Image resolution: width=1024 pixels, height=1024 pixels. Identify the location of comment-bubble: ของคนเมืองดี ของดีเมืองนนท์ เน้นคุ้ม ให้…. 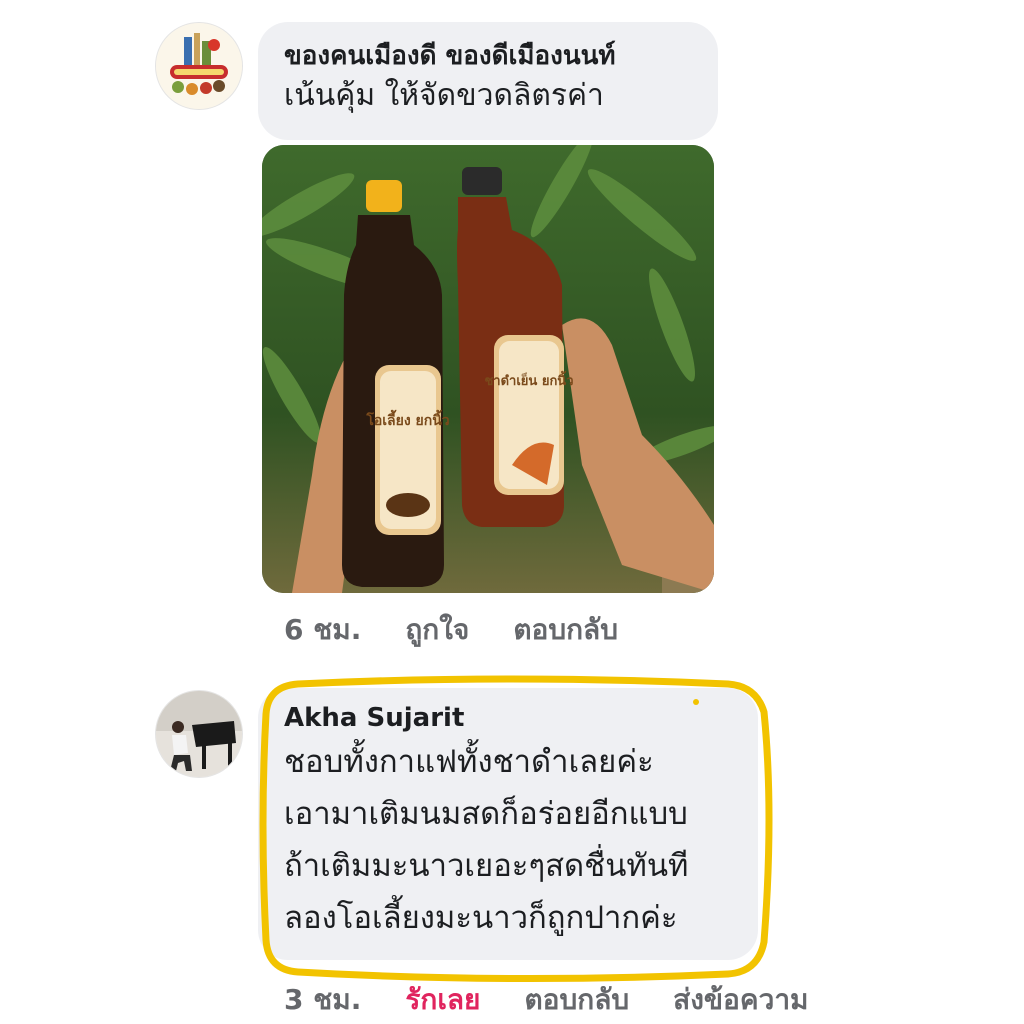
(488, 81).